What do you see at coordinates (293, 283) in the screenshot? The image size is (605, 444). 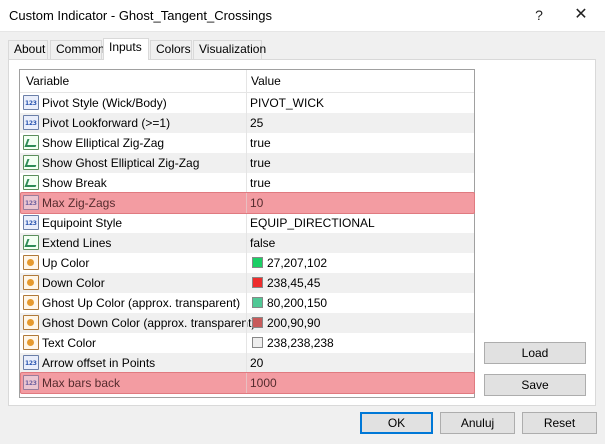 I see `variable-value: 238,45,45` at bounding box center [293, 283].